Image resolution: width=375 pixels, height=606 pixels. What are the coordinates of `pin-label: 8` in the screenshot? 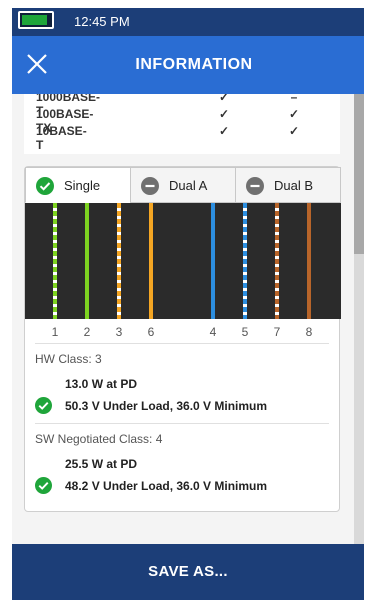 It's located at (309, 332).